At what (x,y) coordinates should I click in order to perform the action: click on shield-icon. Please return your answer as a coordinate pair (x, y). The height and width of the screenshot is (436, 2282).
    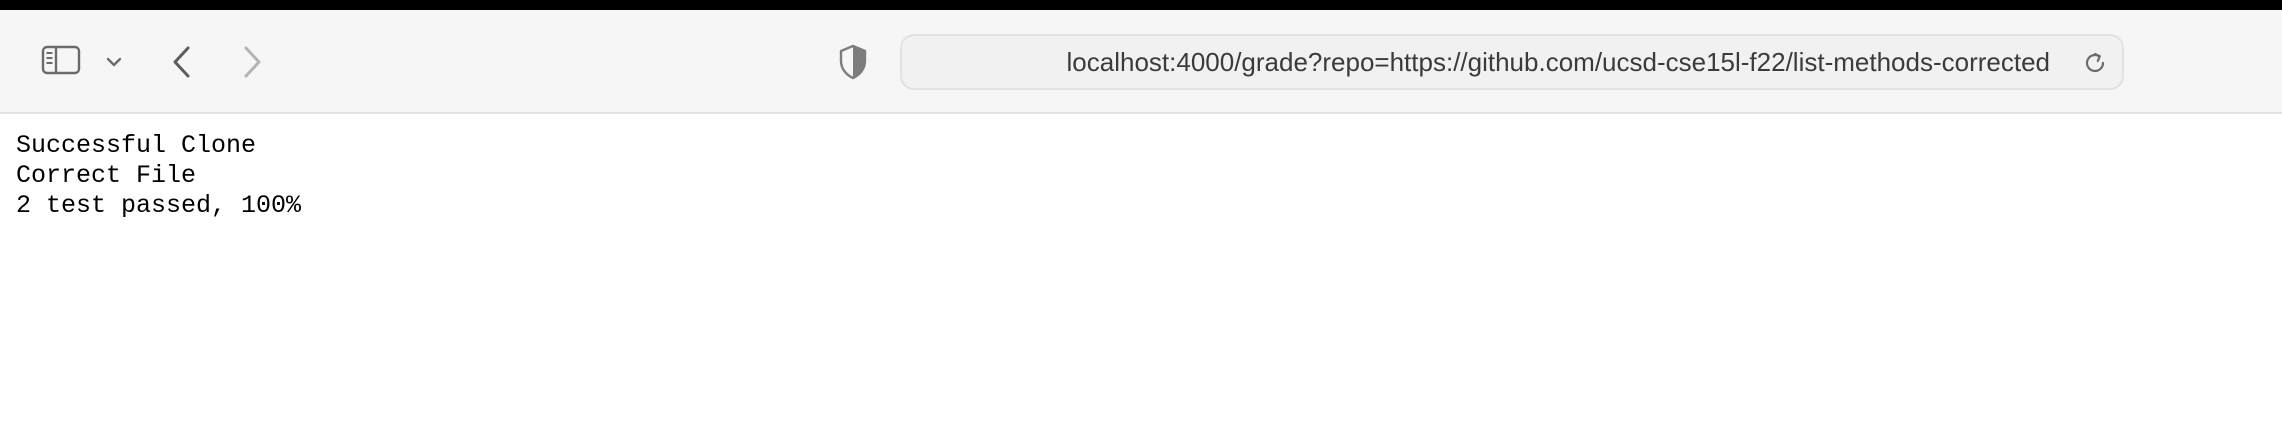
    Looking at the image, I should click on (853, 62).